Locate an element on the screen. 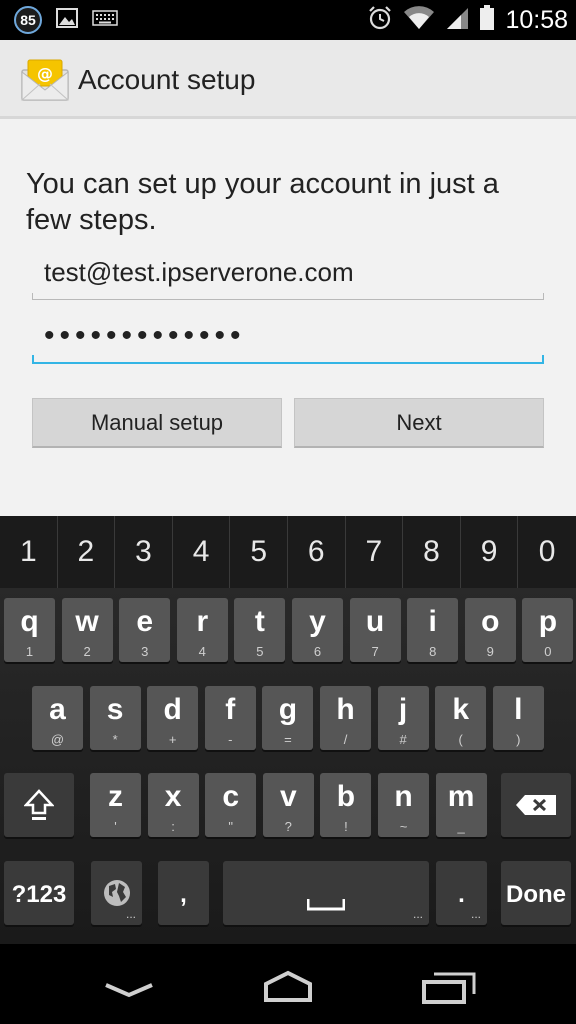 This screenshot has height=1024, width=576. key-k: k( is located at coordinates (461, 718).